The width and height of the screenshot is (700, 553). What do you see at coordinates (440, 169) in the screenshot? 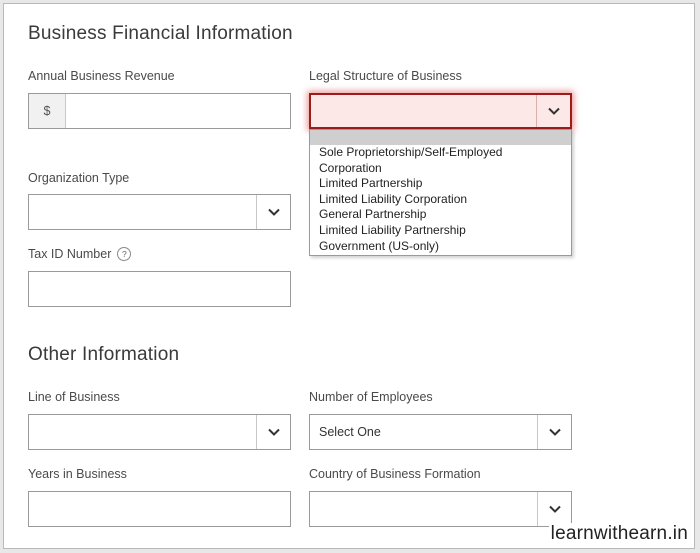
I see `dropdown-option: Corporation` at bounding box center [440, 169].